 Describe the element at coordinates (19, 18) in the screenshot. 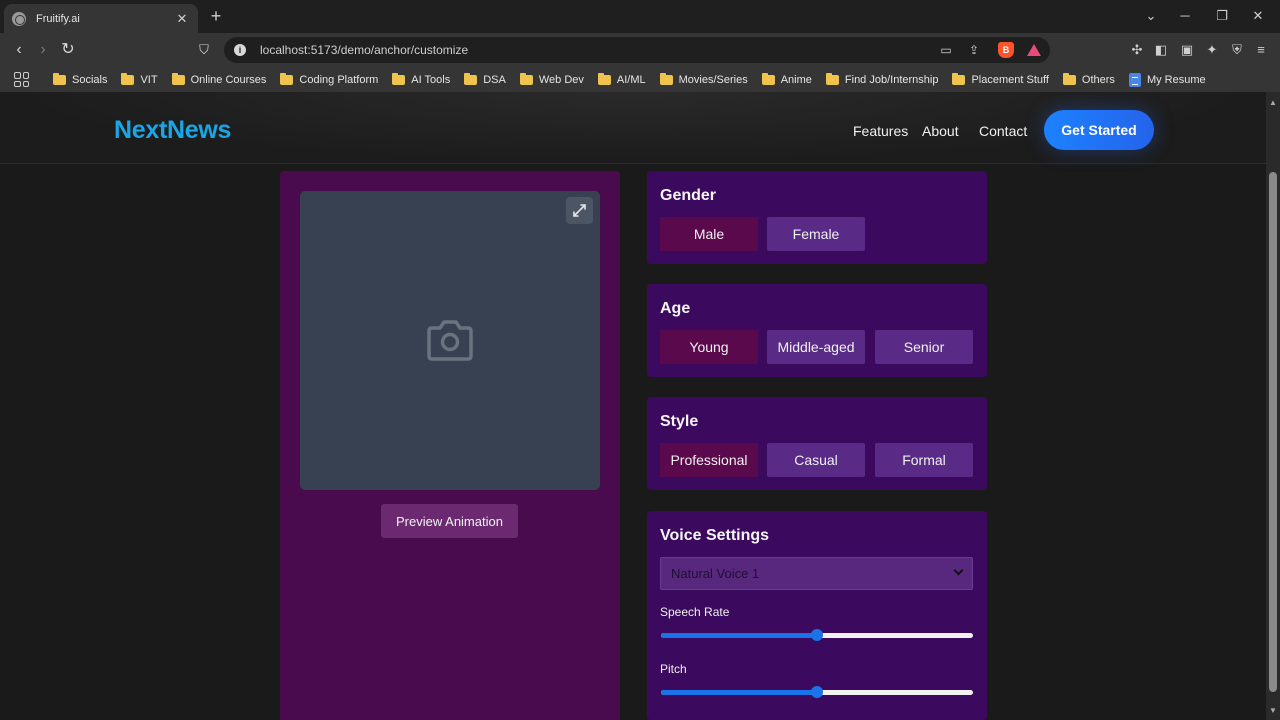

I see `globe-icon` at that location.